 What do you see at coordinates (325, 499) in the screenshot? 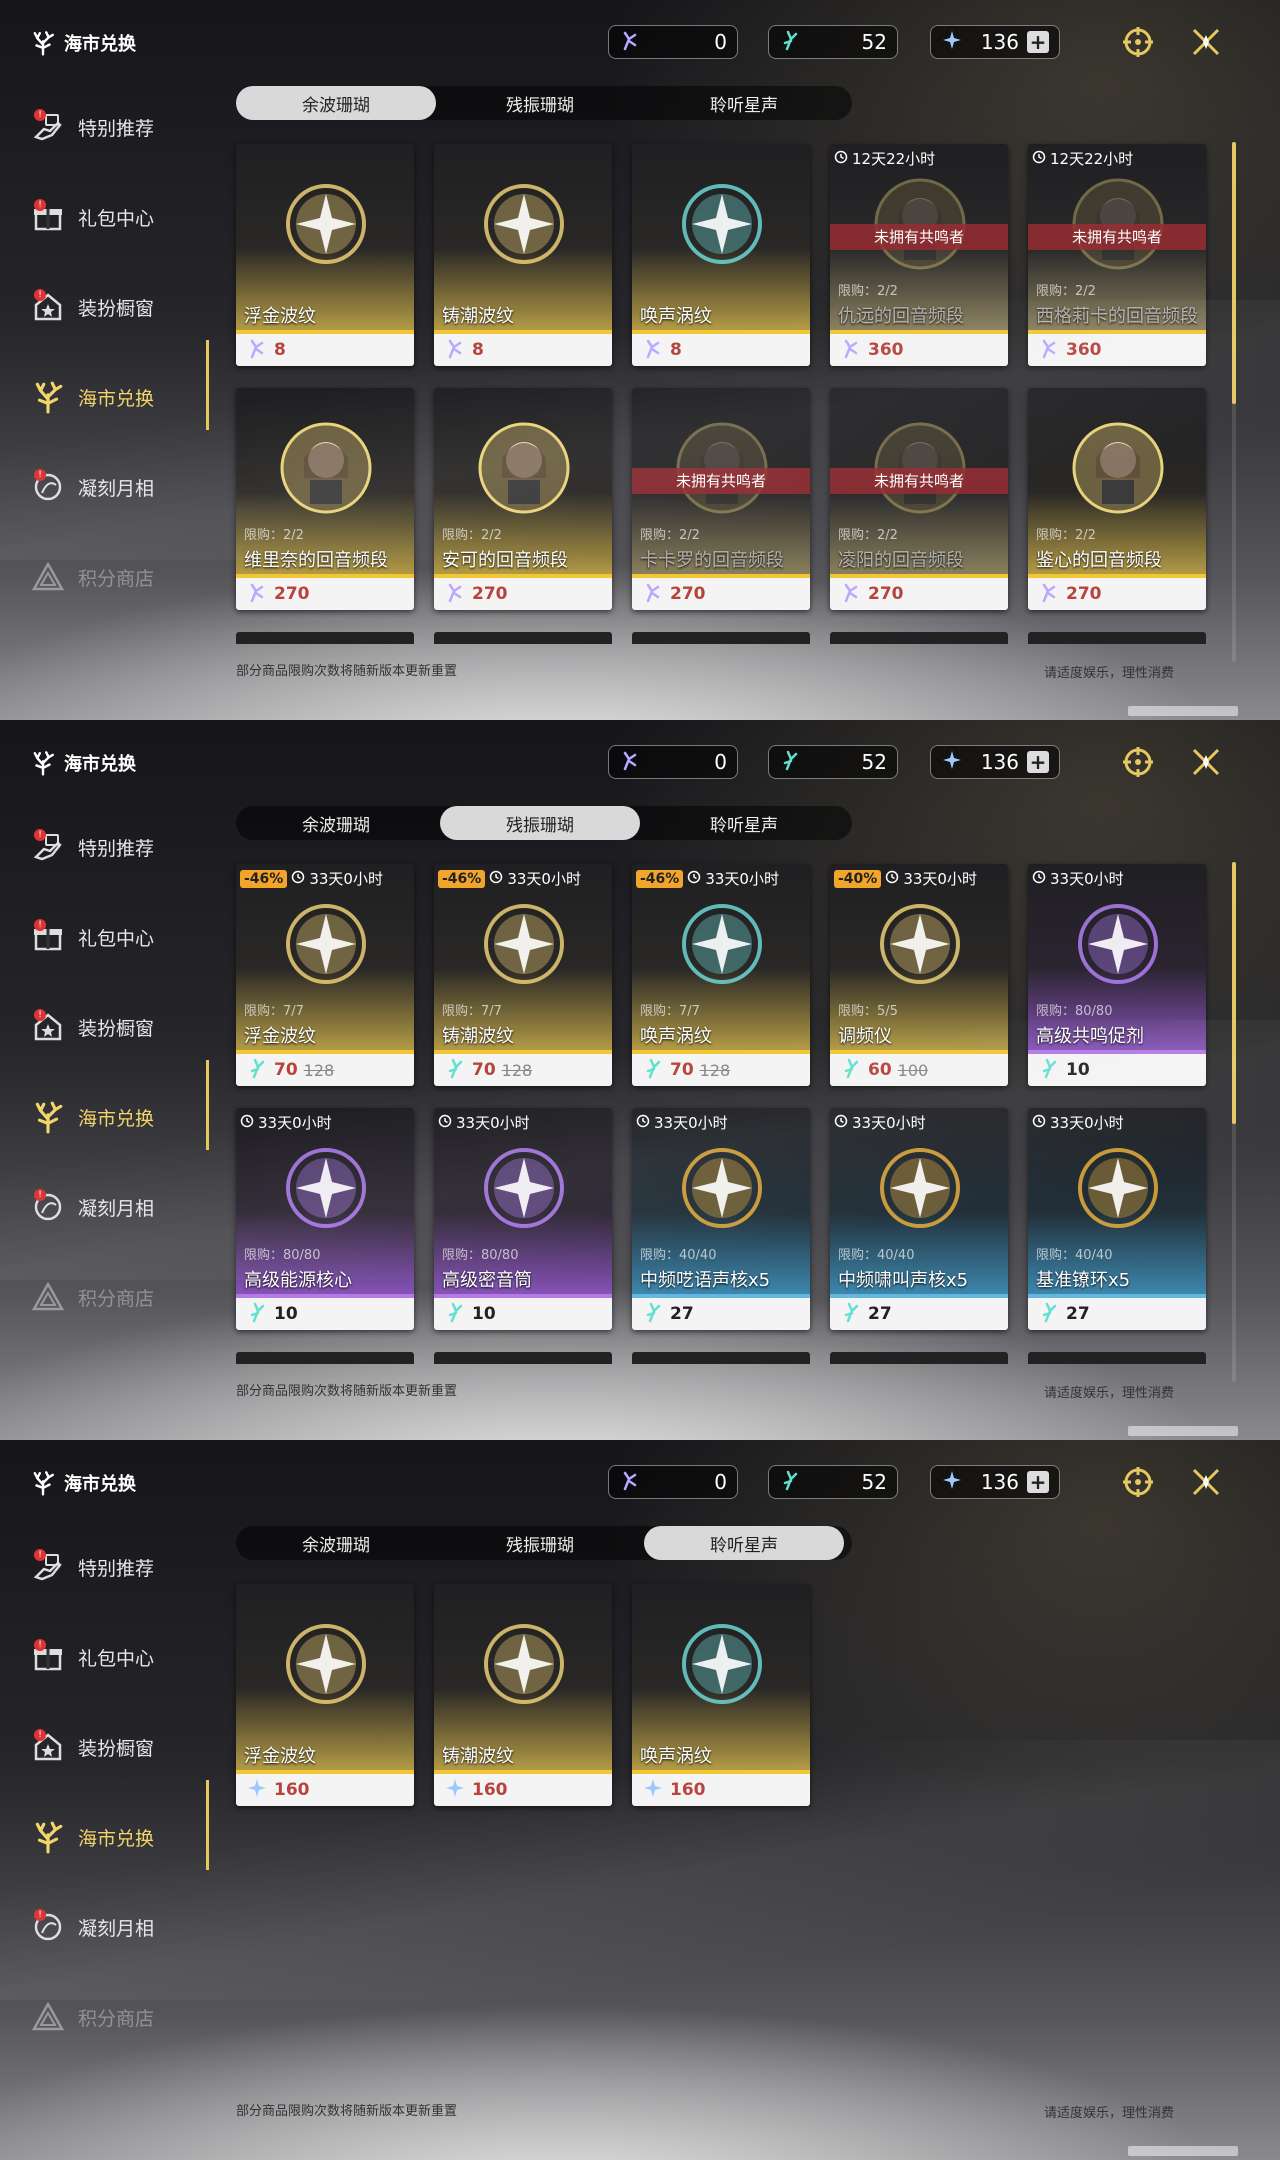
I see `shop-item-card: 限购：2/2 维里奈的回音频段 270` at bounding box center [325, 499].